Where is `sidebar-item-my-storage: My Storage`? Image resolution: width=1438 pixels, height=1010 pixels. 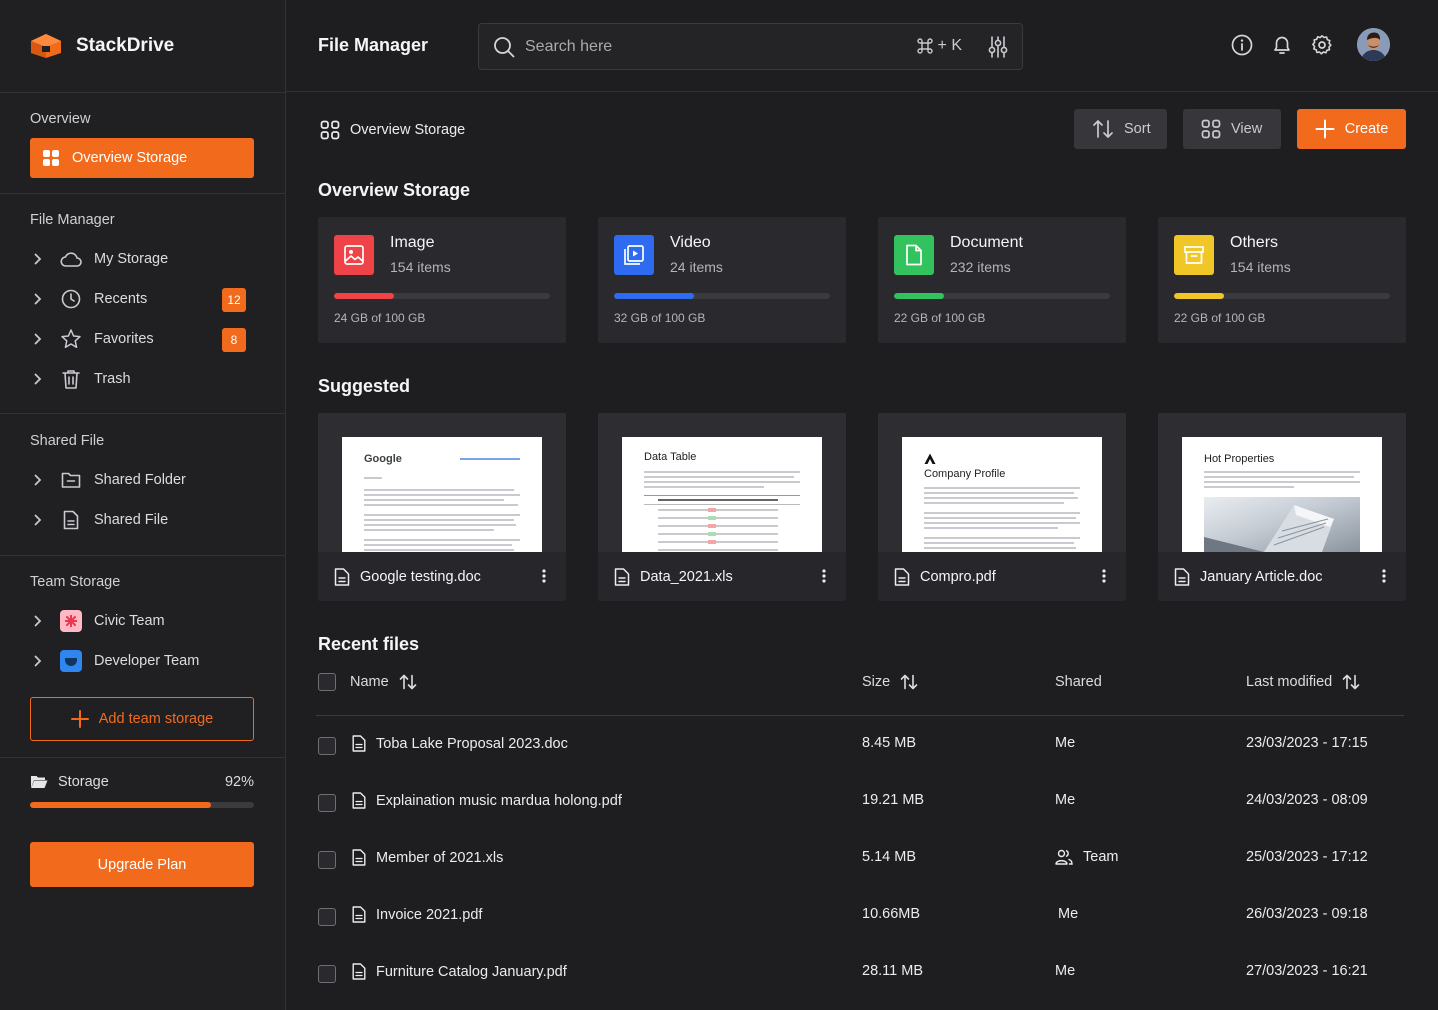 sidebar-item-my-storage: My Storage is located at coordinates (142, 259).